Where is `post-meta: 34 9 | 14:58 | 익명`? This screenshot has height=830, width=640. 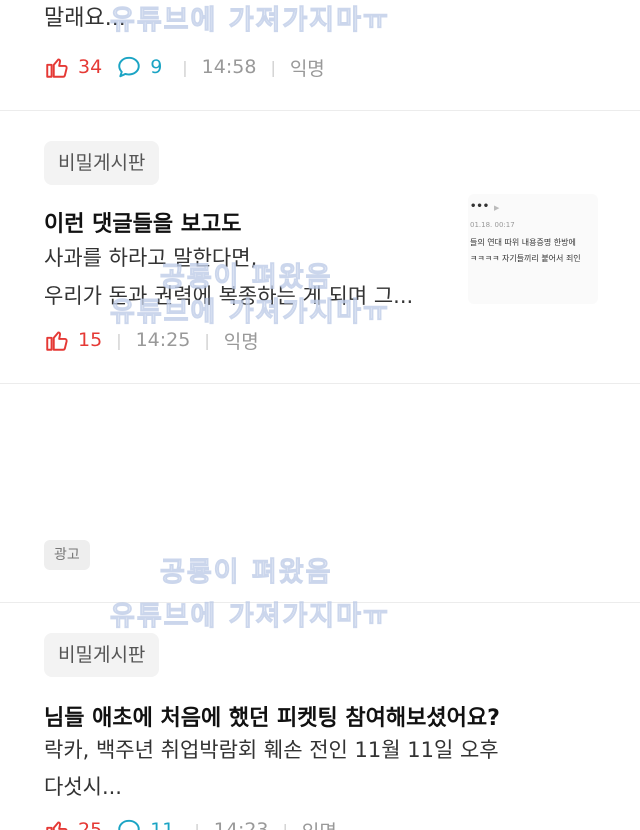
post-meta: 34 9 | 14:58 | 익명 is located at coordinates (184, 67).